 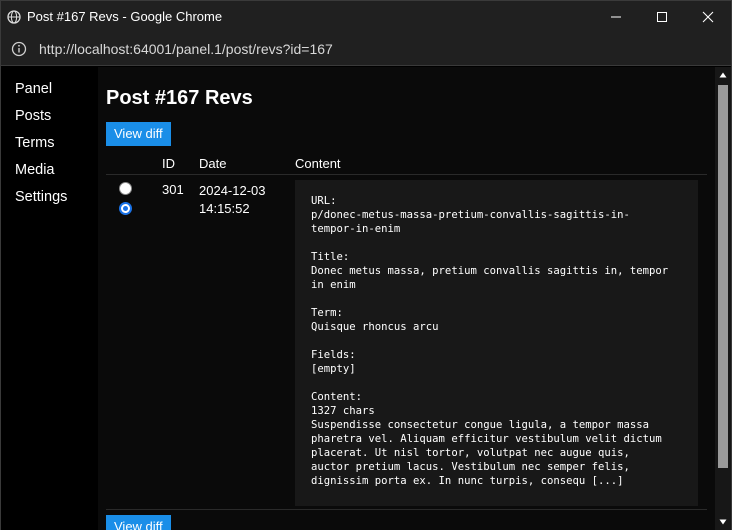 I want to click on diff-to-radio, so click(x=125, y=208).